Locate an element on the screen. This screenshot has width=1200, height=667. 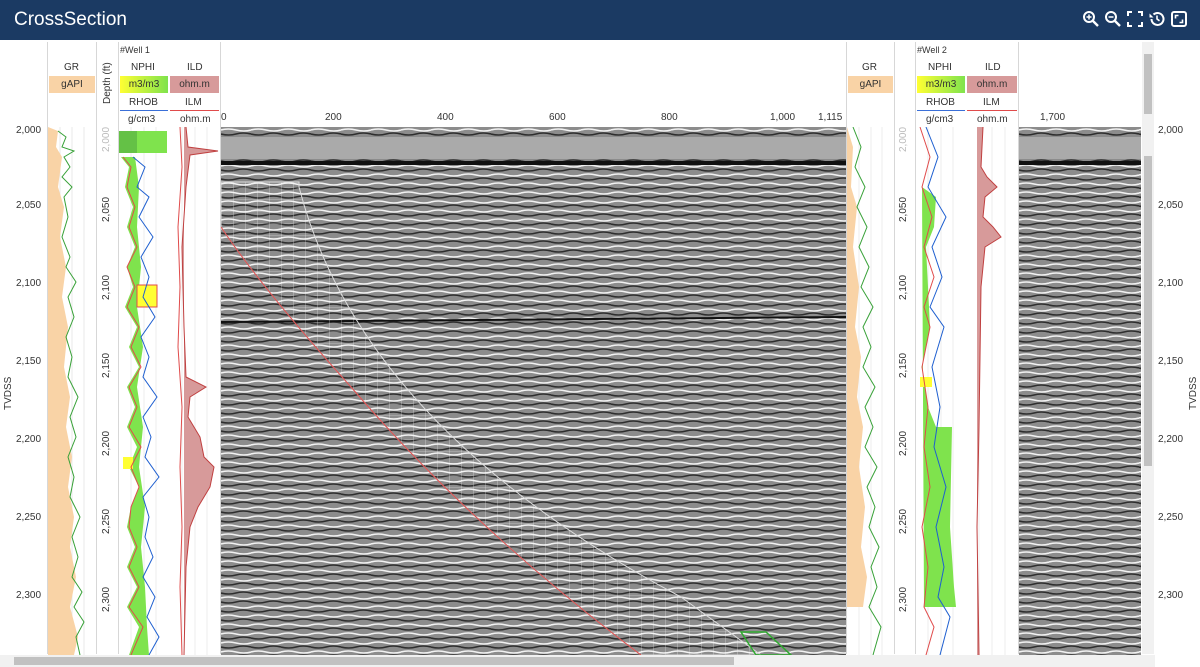
distance-tick: 800 is located at coordinates (669, 117).